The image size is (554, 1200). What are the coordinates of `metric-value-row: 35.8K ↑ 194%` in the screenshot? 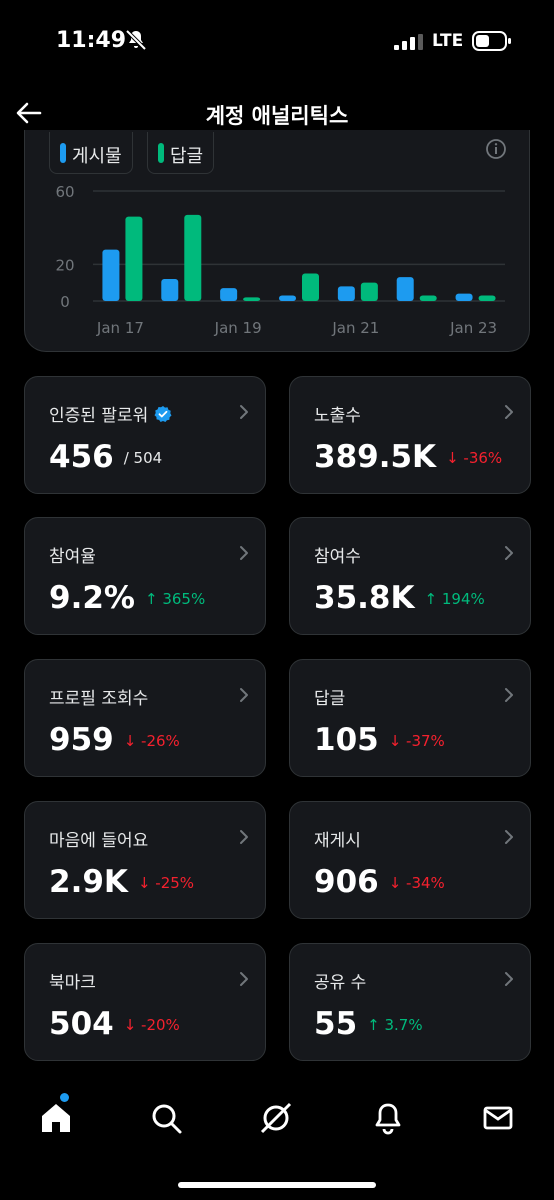 It's located at (399, 598).